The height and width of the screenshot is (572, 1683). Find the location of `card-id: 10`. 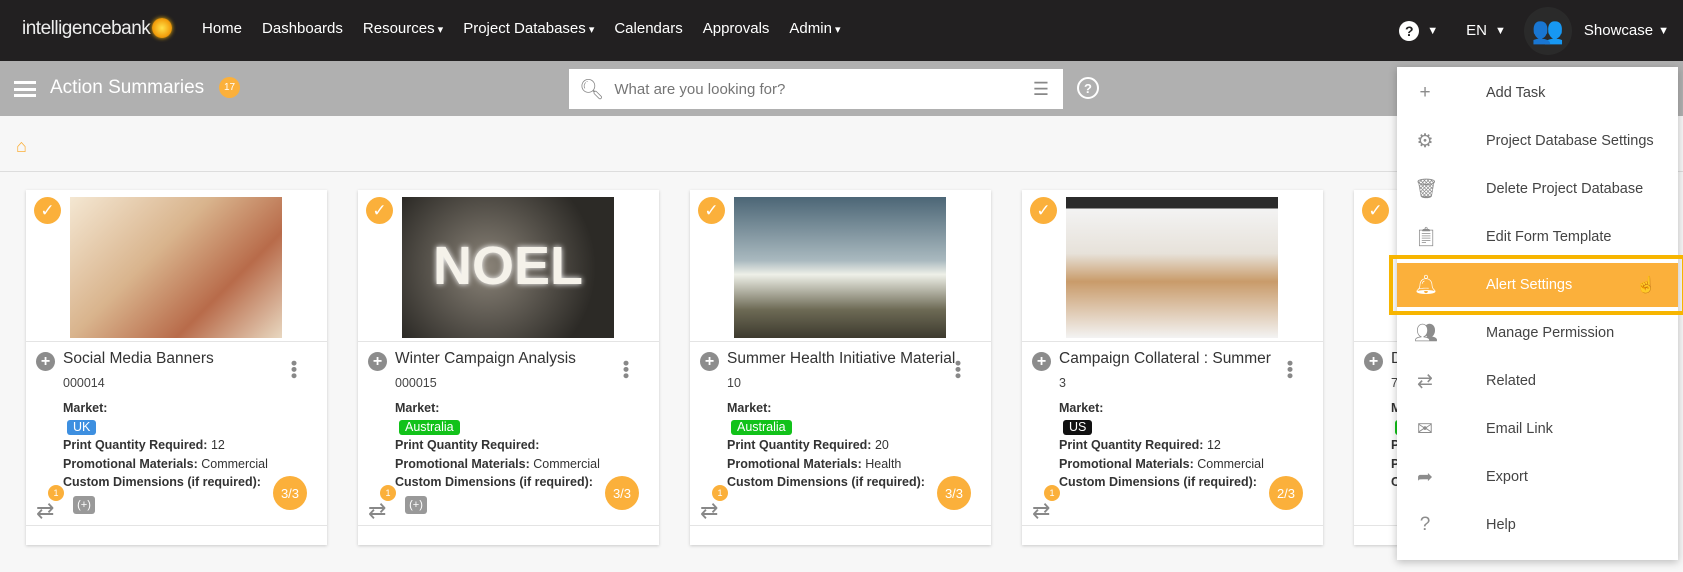

card-id: 10 is located at coordinates (734, 383).